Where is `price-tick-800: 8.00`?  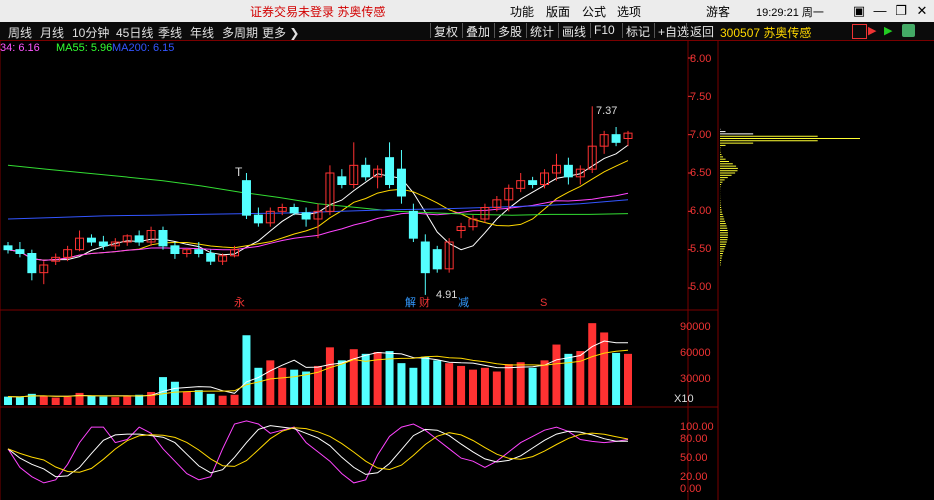
price-tick-800: 8.00 is located at coordinates (700, 59).